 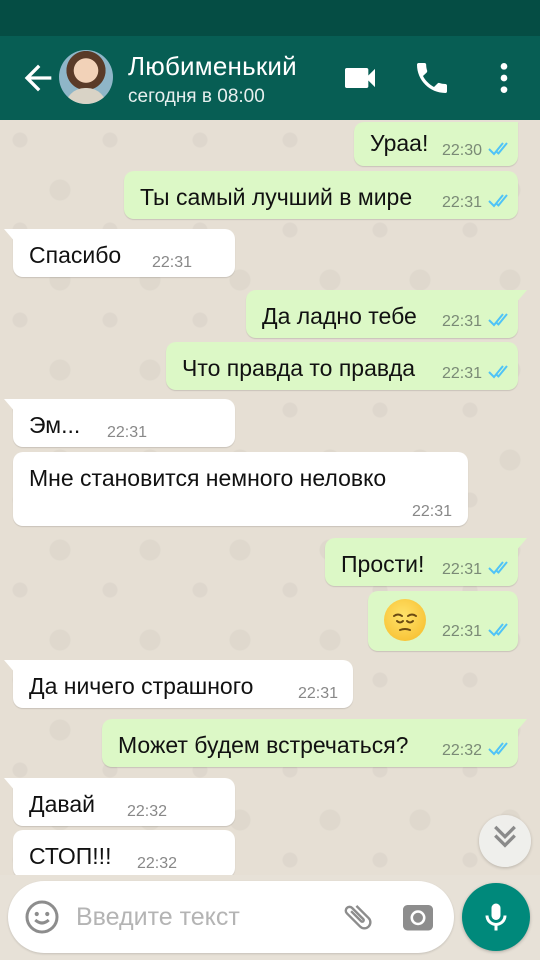 I want to click on camera-icon, so click(x=418, y=917).